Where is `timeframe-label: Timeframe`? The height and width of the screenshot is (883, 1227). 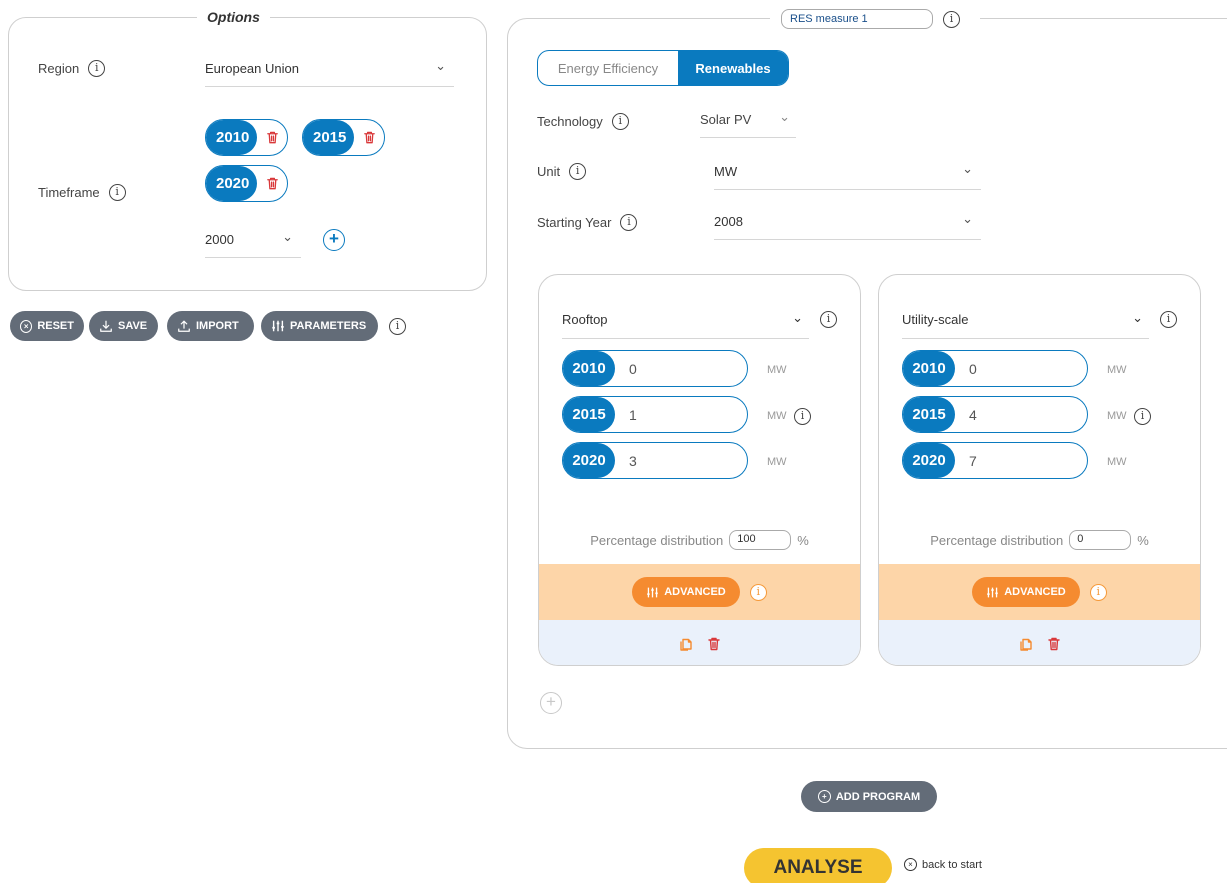 timeframe-label: Timeframe is located at coordinates (69, 192).